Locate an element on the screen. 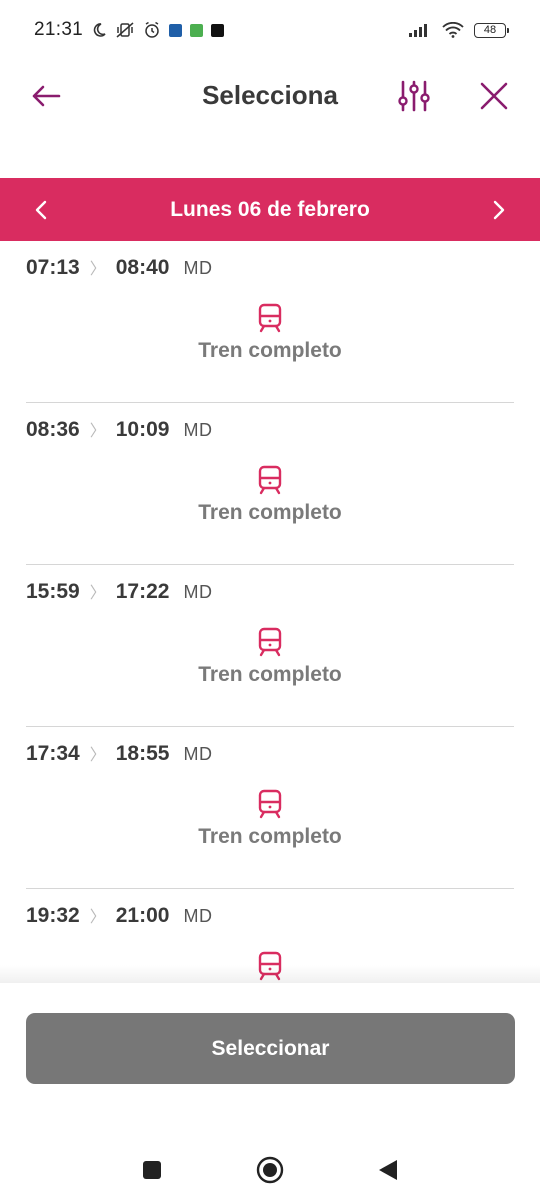 This screenshot has width=540, height=1200. departure-time: 08:36 is located at coordinates (53, 429).